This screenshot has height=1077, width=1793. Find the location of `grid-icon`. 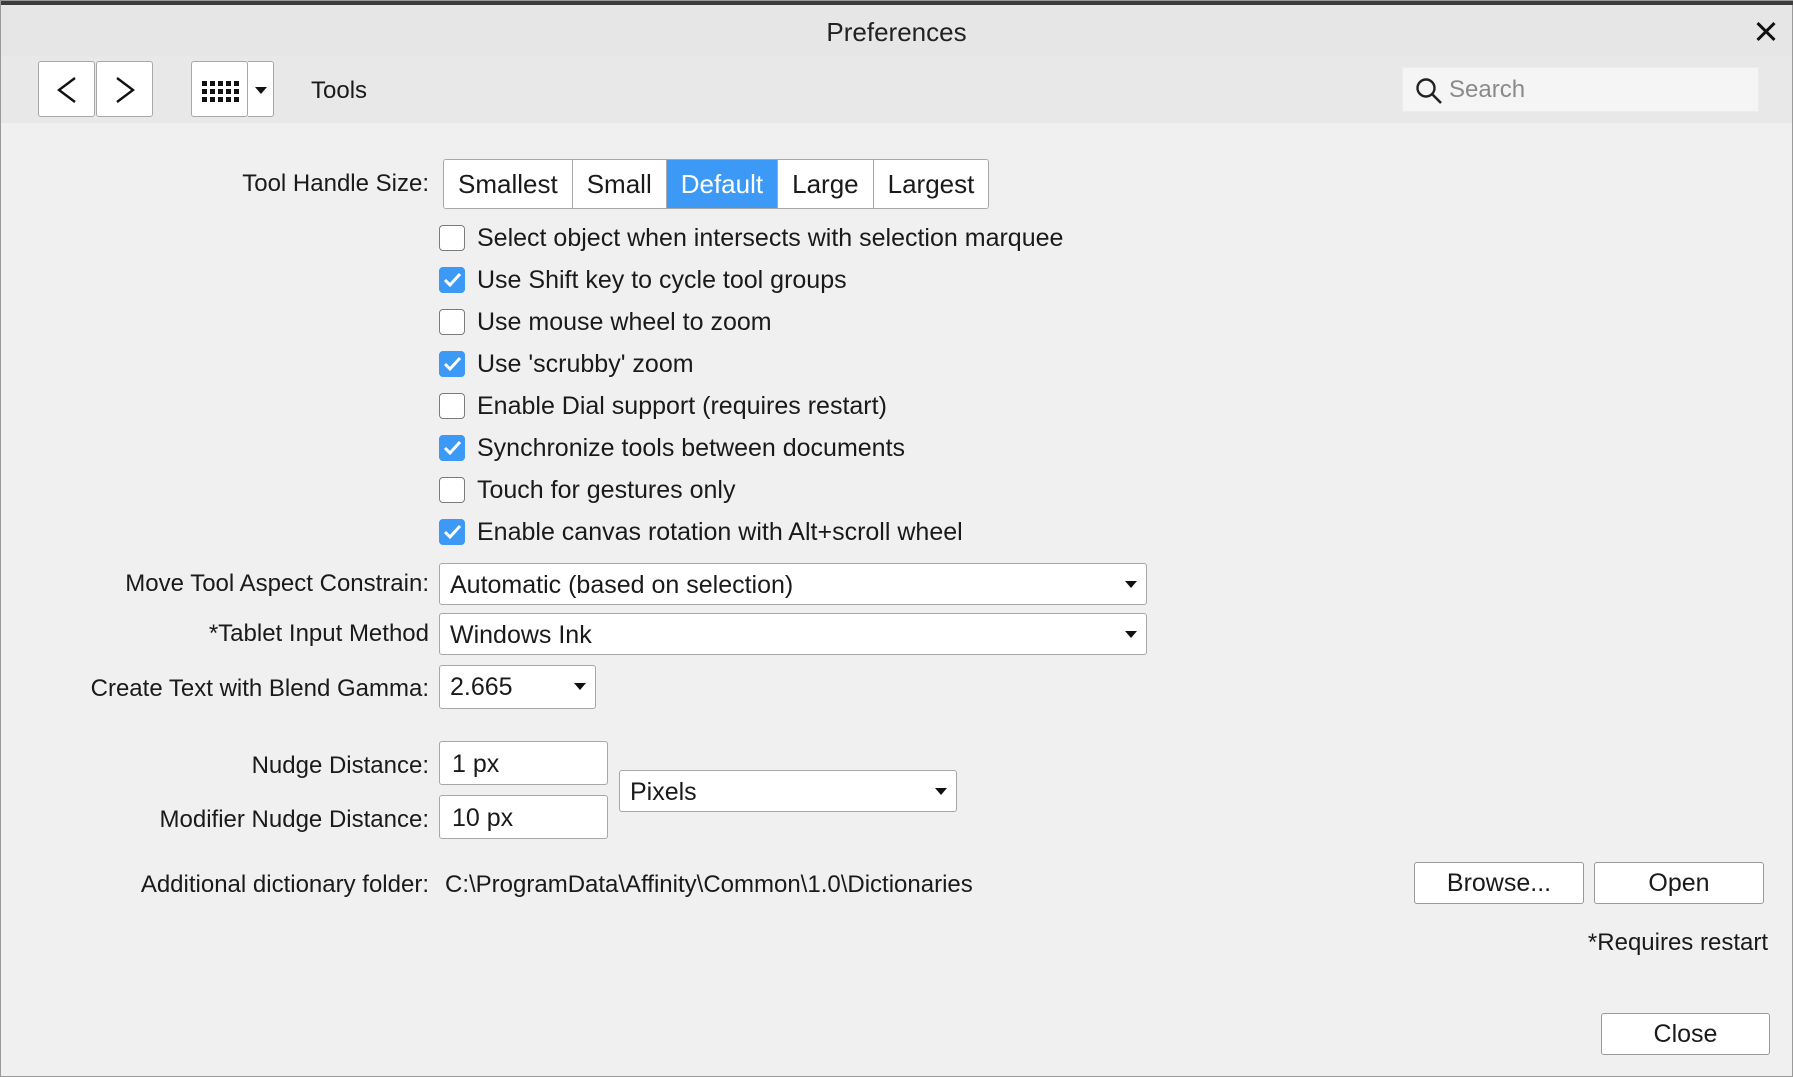

grid-icon is located at coordinates (220, 91).